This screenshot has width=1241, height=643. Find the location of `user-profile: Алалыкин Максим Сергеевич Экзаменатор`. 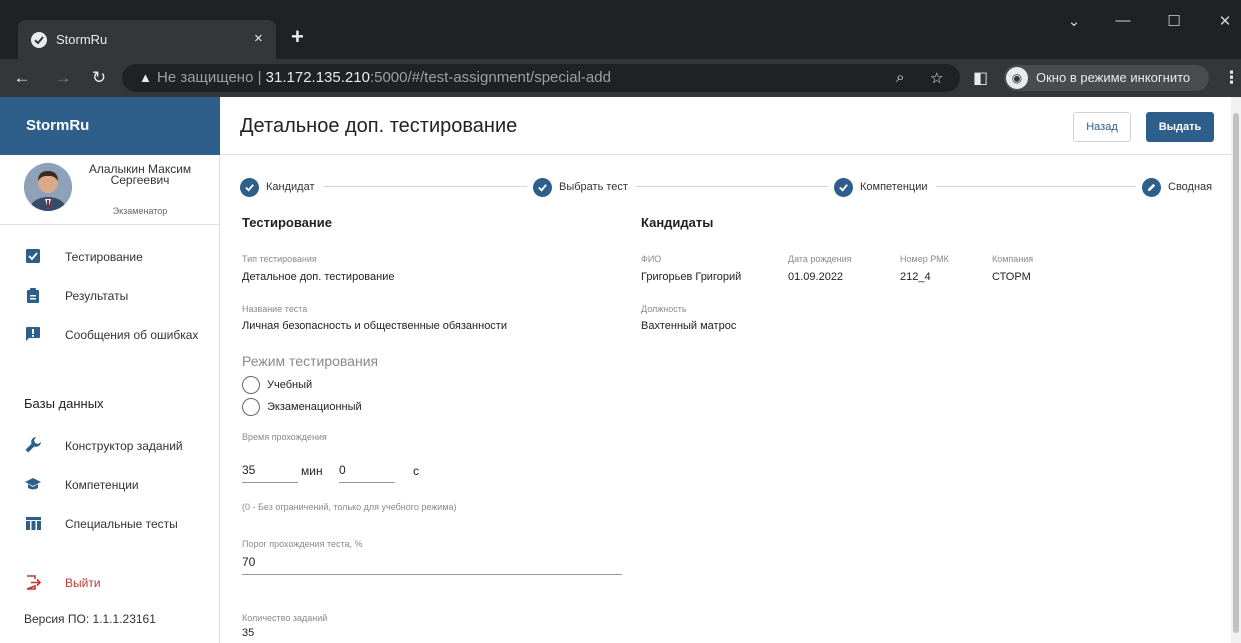

user-profile: Алалыкин Максим Сергеевич Экзаменатор is located at coordinates (110, 190).